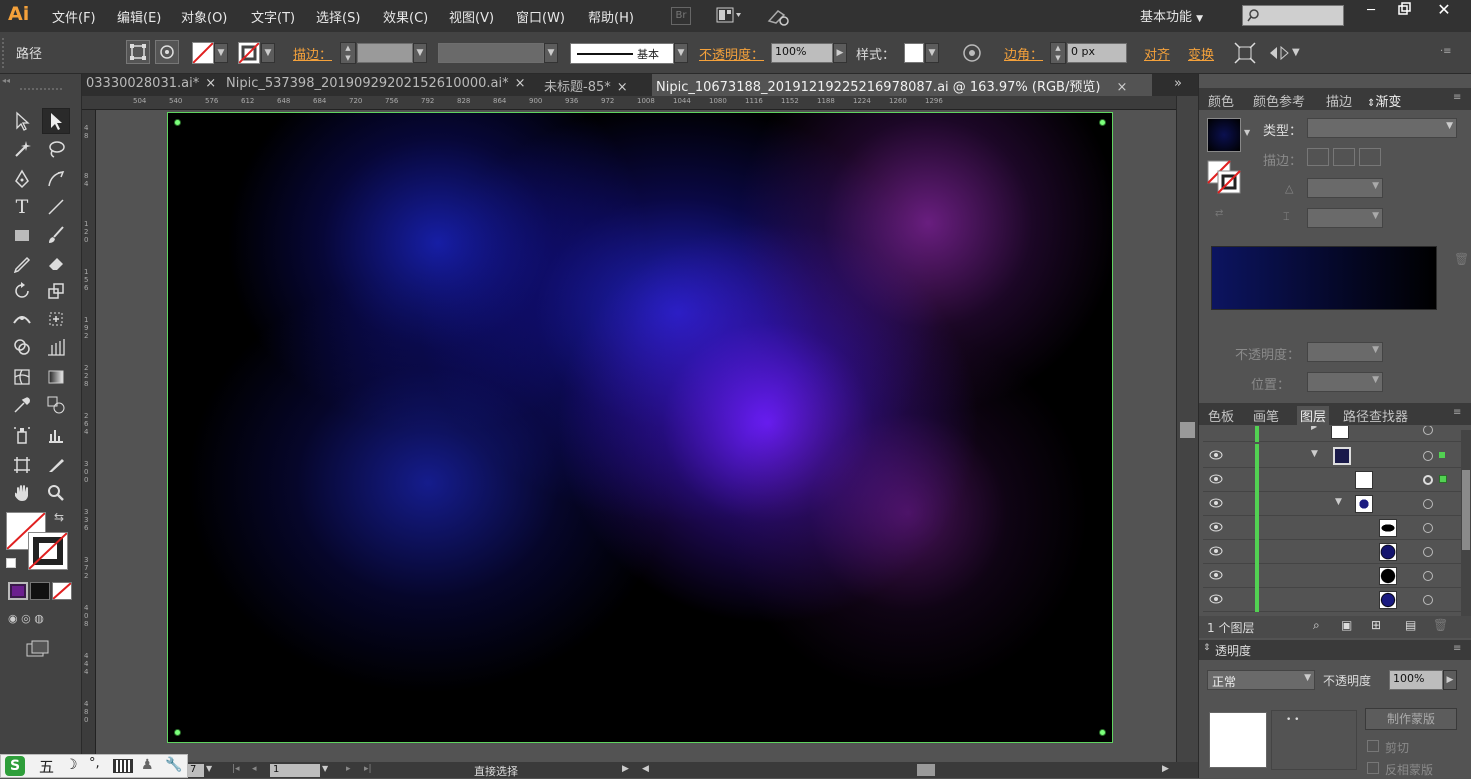 This screenshot has width=1471, height=779. Describe the element at coordinates (338, 16) in the screenshot. I see `menu-select: 选择(S)` at that location.